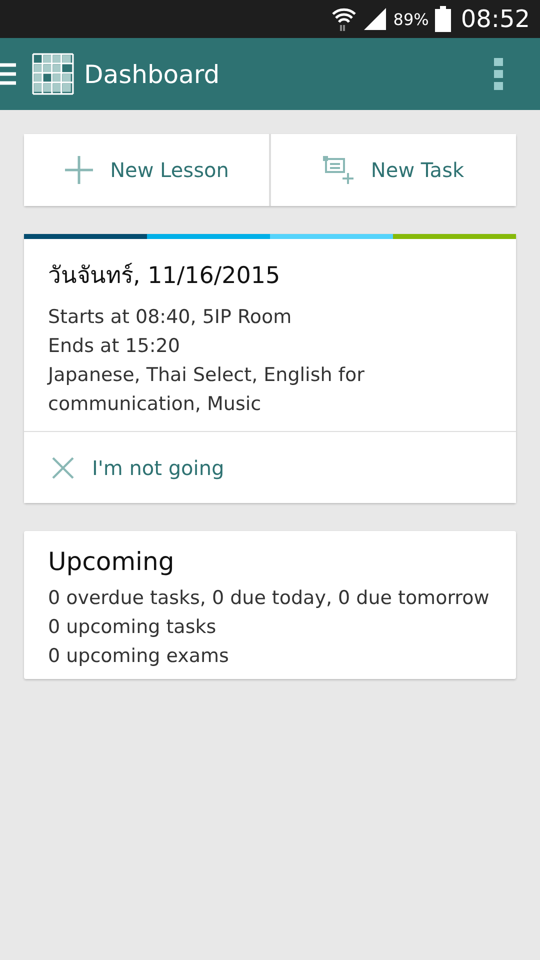 This screenshot has height=960, width=540. Describe the element at coordinates (375, 19) in the screenshot. I see `signal-icon` at that location.